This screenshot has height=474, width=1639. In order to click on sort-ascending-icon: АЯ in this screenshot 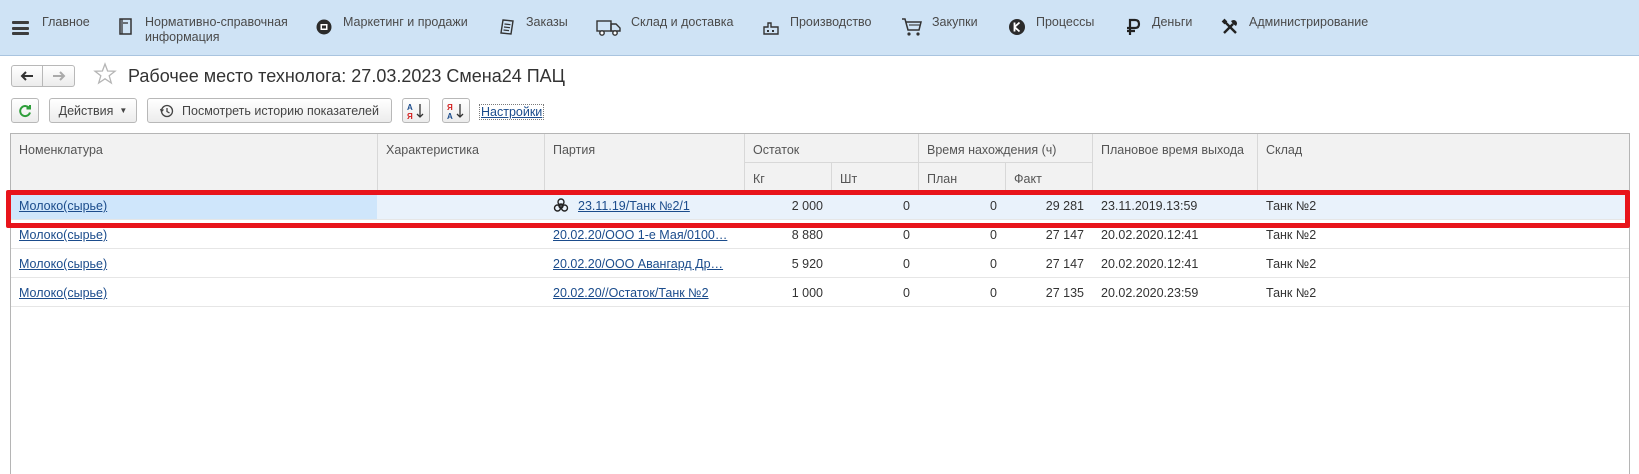, I will do `click(415, 111)`.